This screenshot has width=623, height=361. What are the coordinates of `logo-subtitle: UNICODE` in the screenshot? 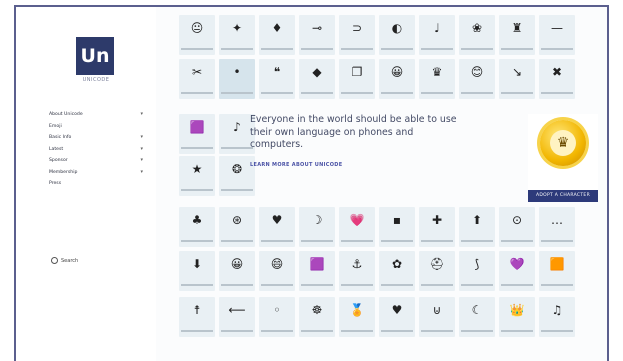 It's located at (96, 80).